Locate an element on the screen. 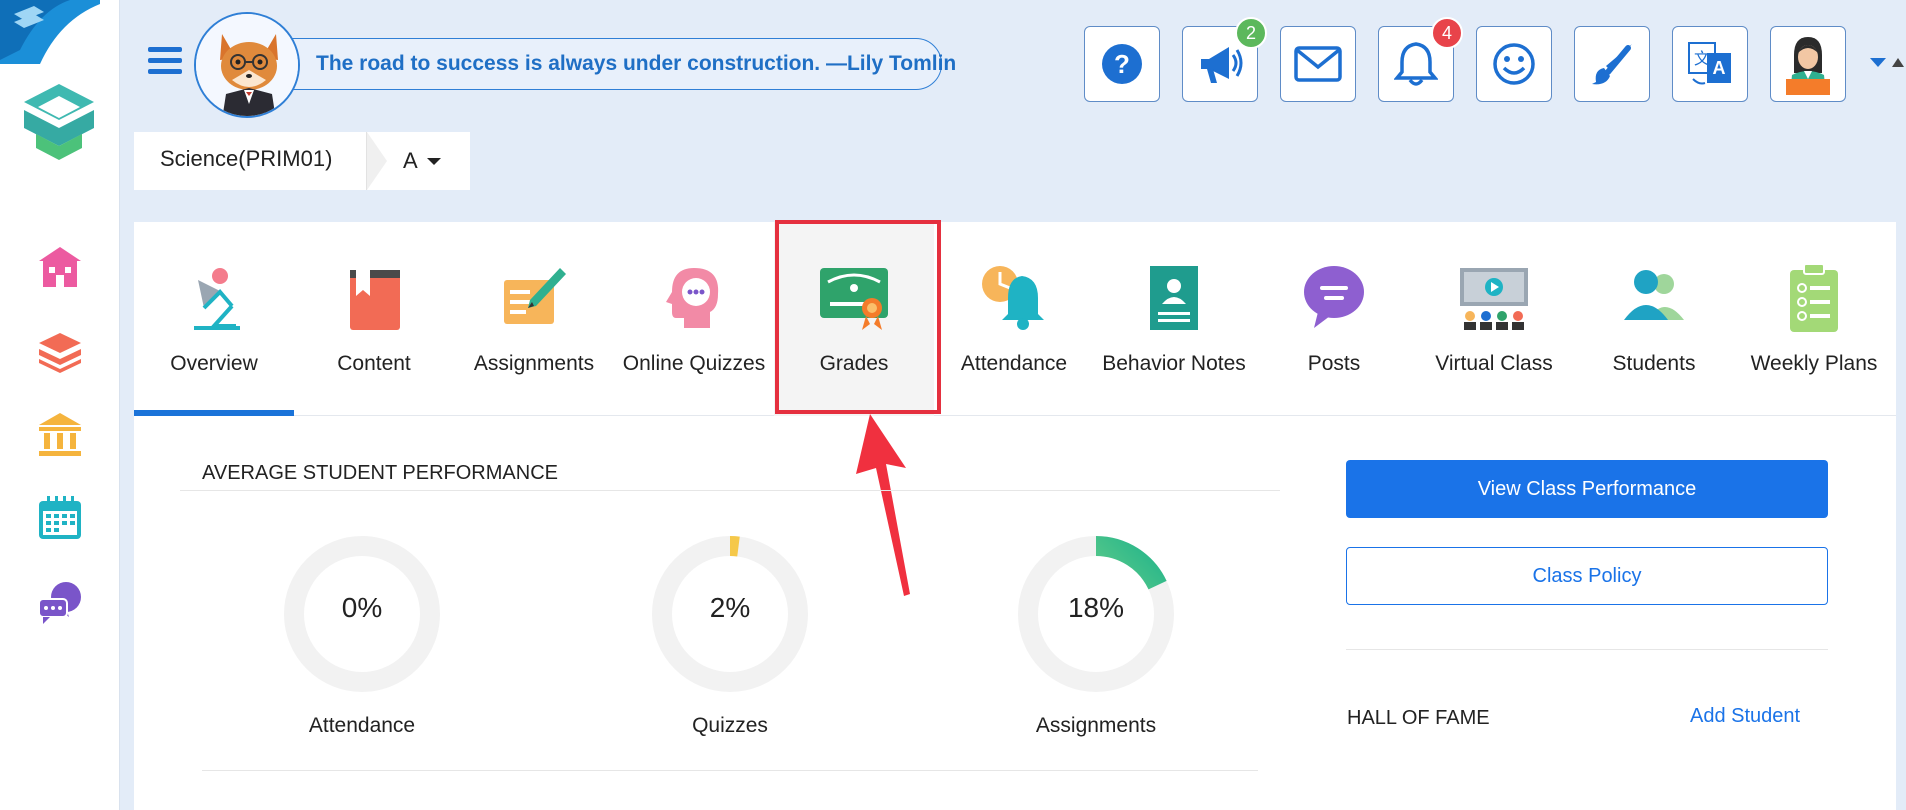  quizzes-donut: 2% is located at coordinates (730, 614).